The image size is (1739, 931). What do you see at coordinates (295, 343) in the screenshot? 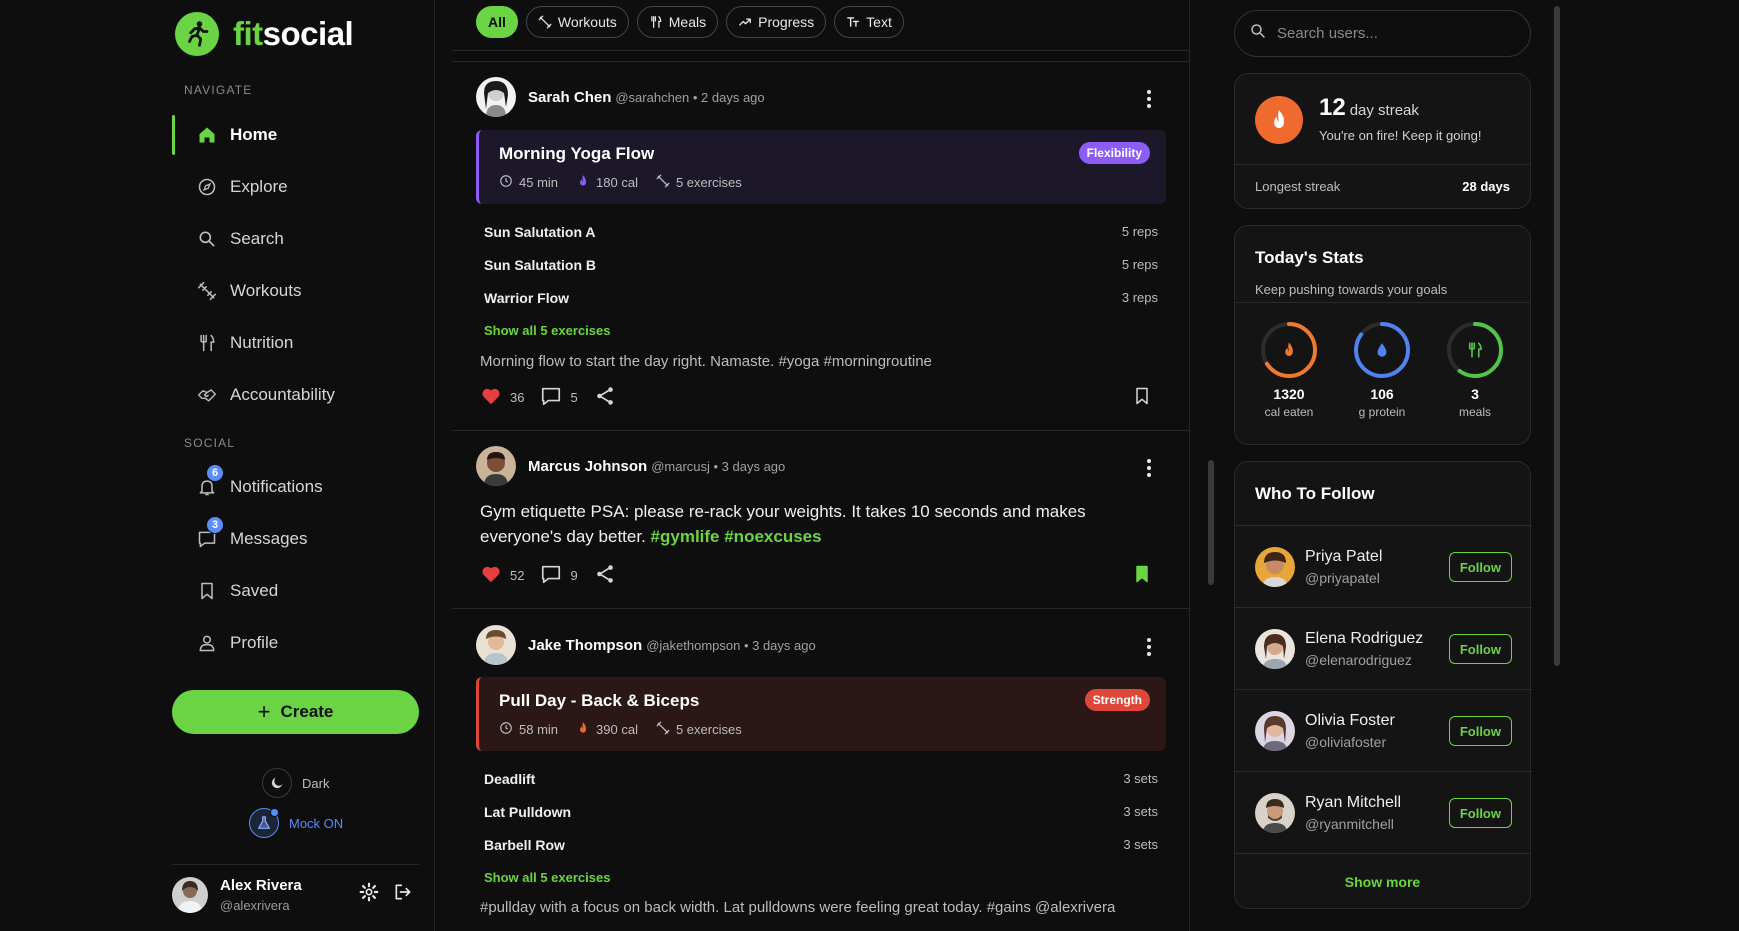
I see `nav-item-nutrition: Nutrition` at bounding box center [295, 343].